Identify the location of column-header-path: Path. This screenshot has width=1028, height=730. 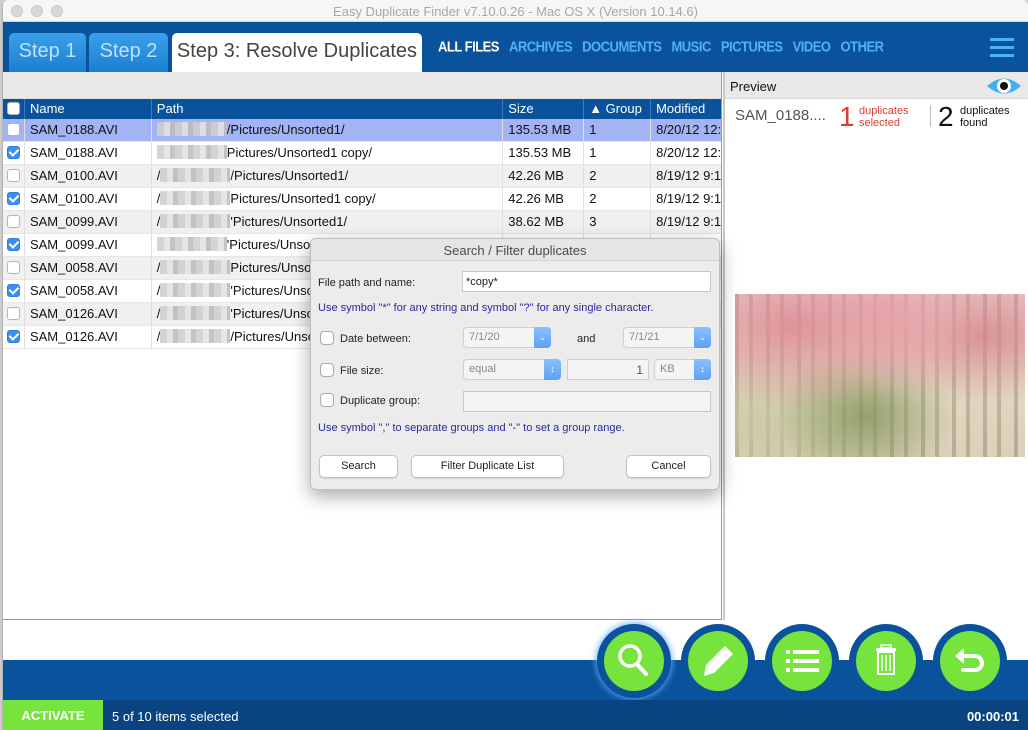
(328, 109).